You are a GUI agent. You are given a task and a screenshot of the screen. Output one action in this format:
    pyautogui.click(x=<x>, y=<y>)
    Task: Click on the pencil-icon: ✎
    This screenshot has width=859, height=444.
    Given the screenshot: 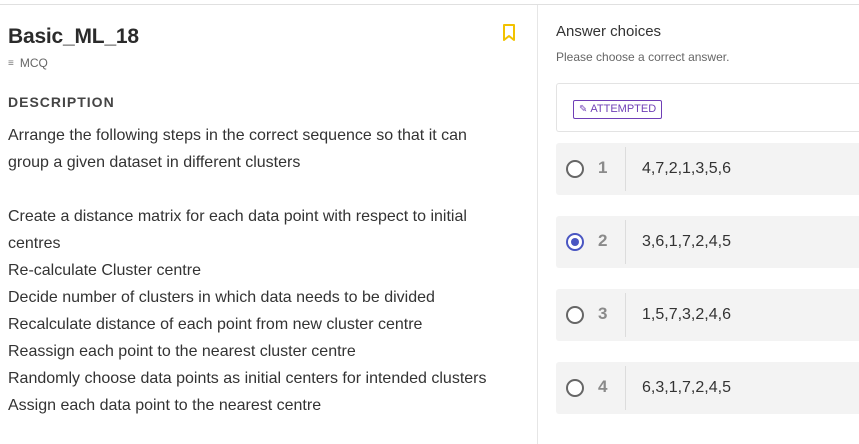 What is the action you would take?
    pyautogui.click(x=583, y=109)
    